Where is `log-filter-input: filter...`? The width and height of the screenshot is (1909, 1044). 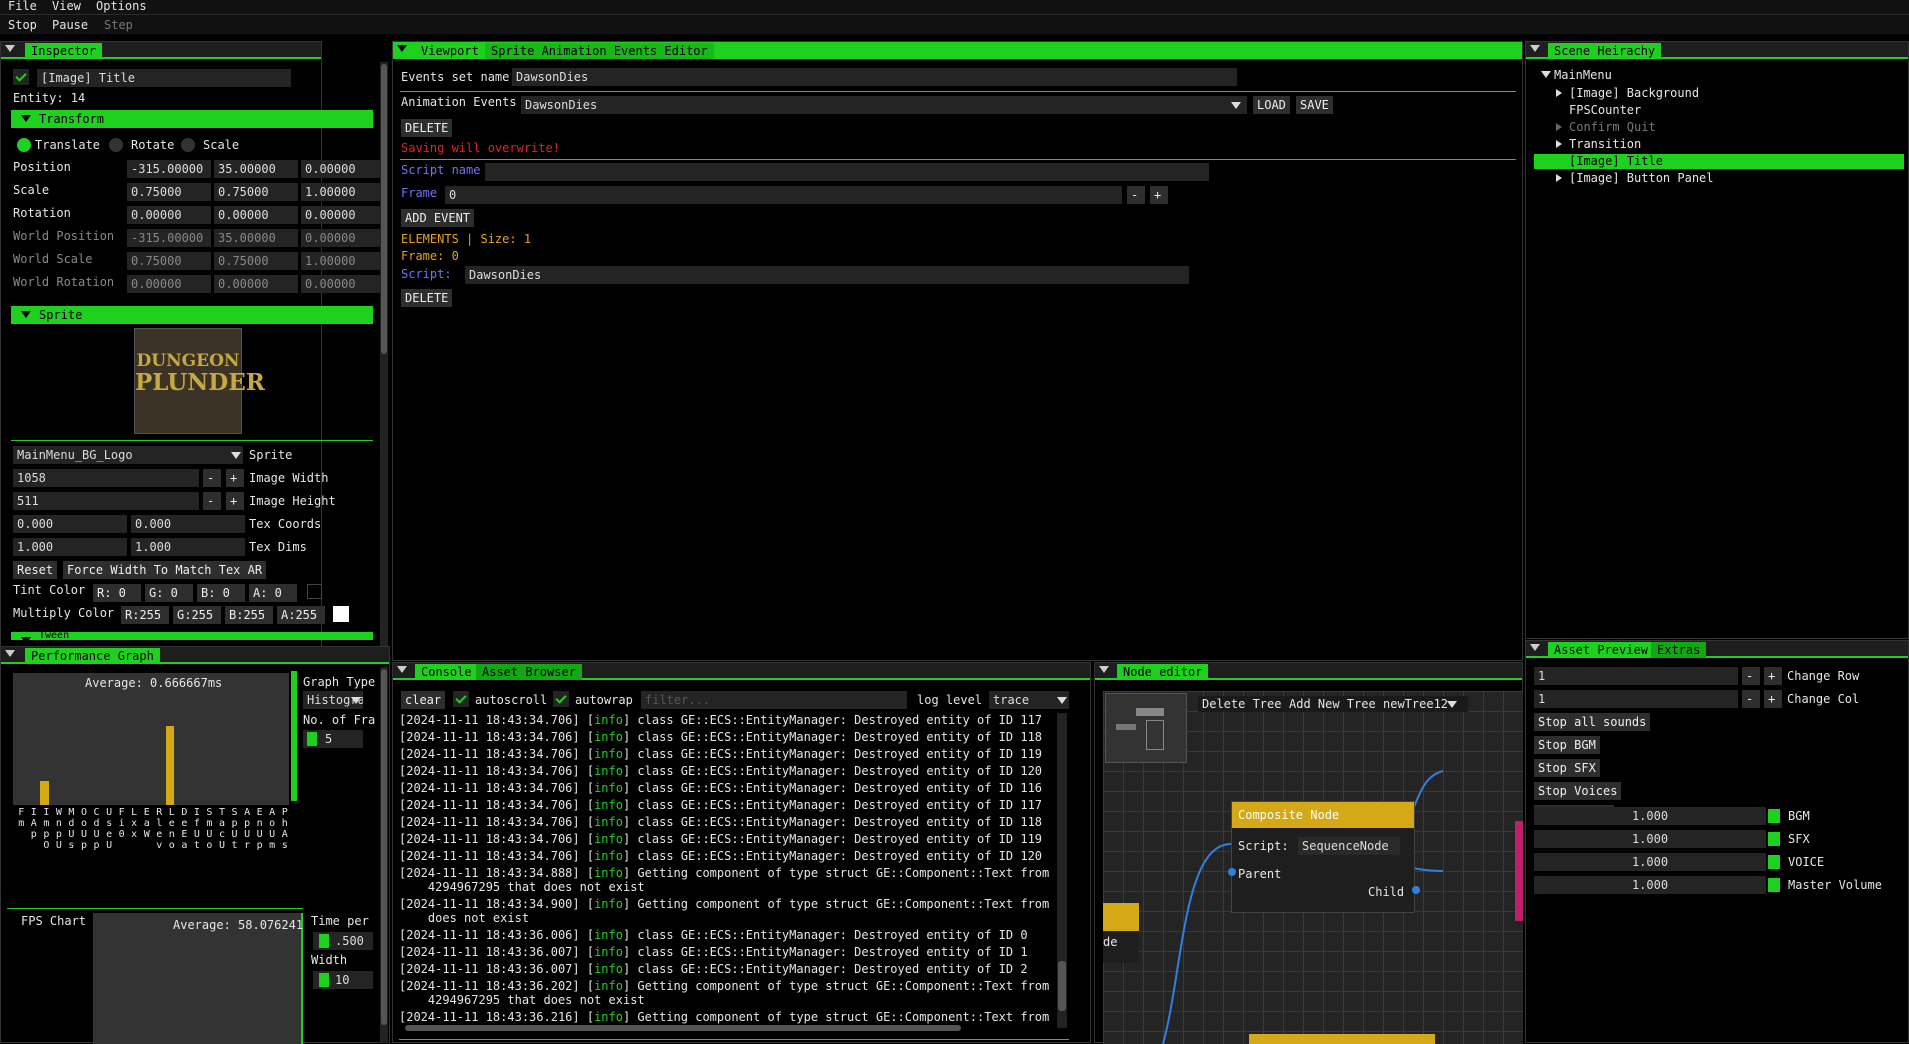 log-filter-input: filter... is located at coordinates (774, 700).